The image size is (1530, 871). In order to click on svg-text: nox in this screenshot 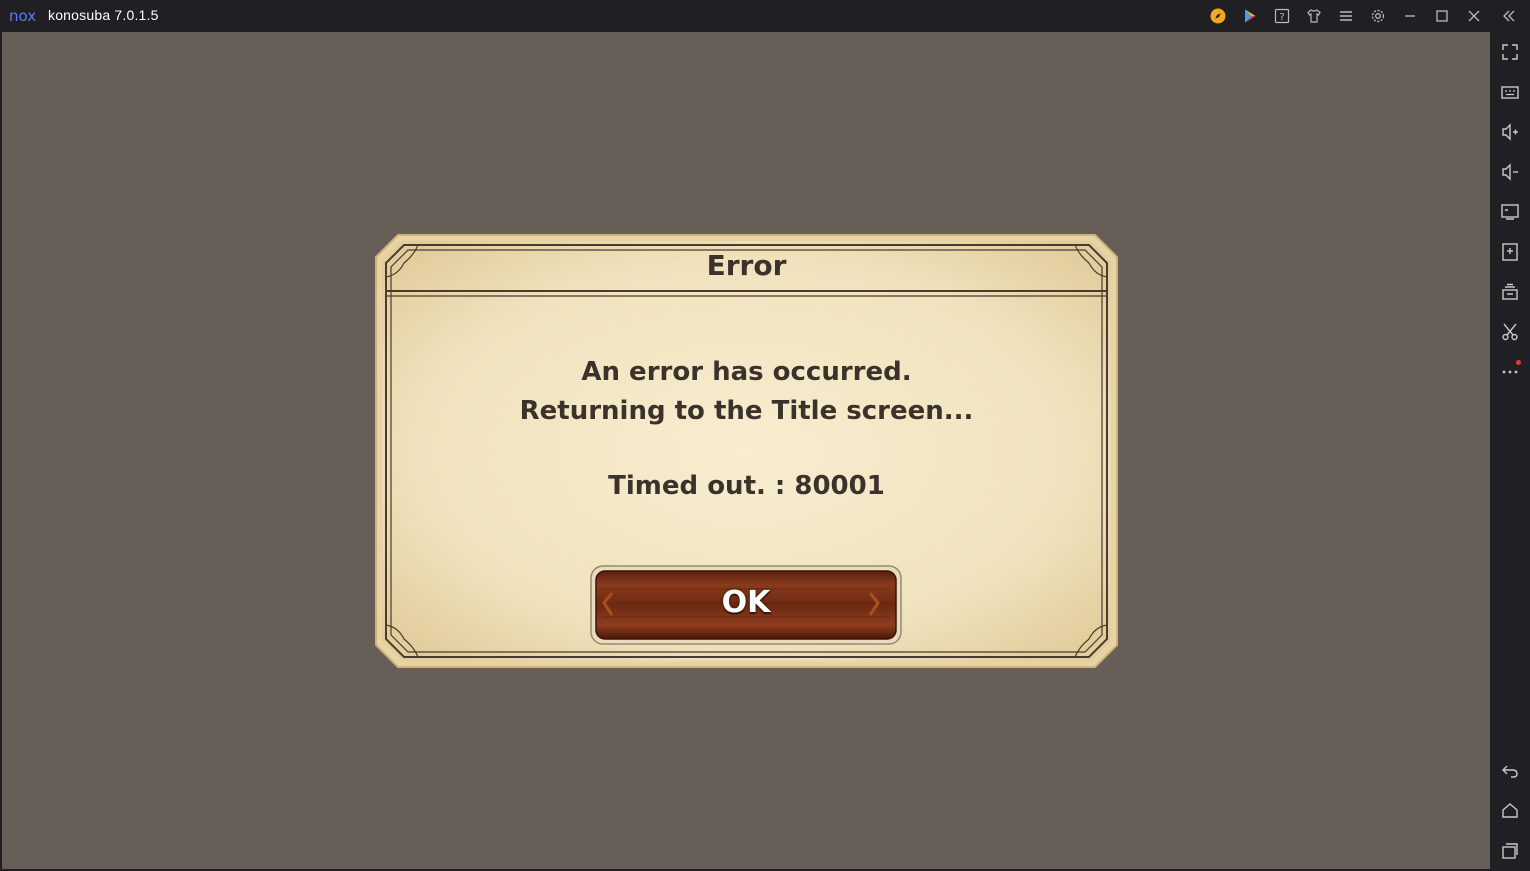, I will do `click(22, 16)`.